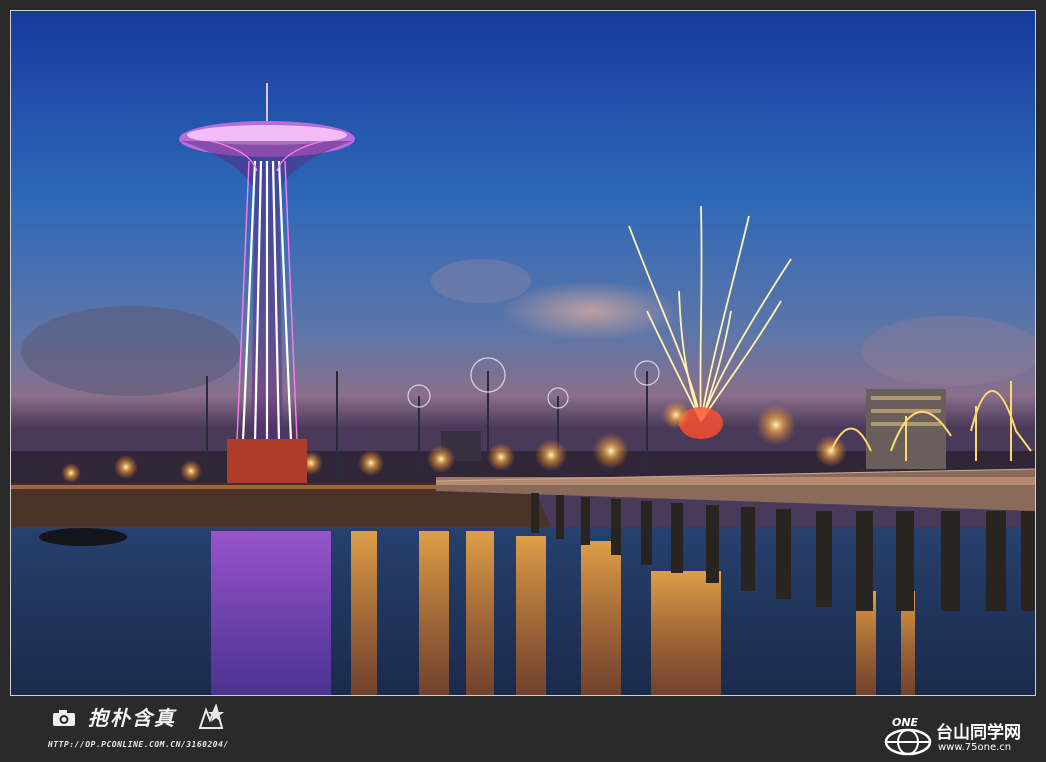  What do you see at coordinates (978, 733) in the screenshot?
I see `site-name: 台山同学网` at bounding box center [978, 733].